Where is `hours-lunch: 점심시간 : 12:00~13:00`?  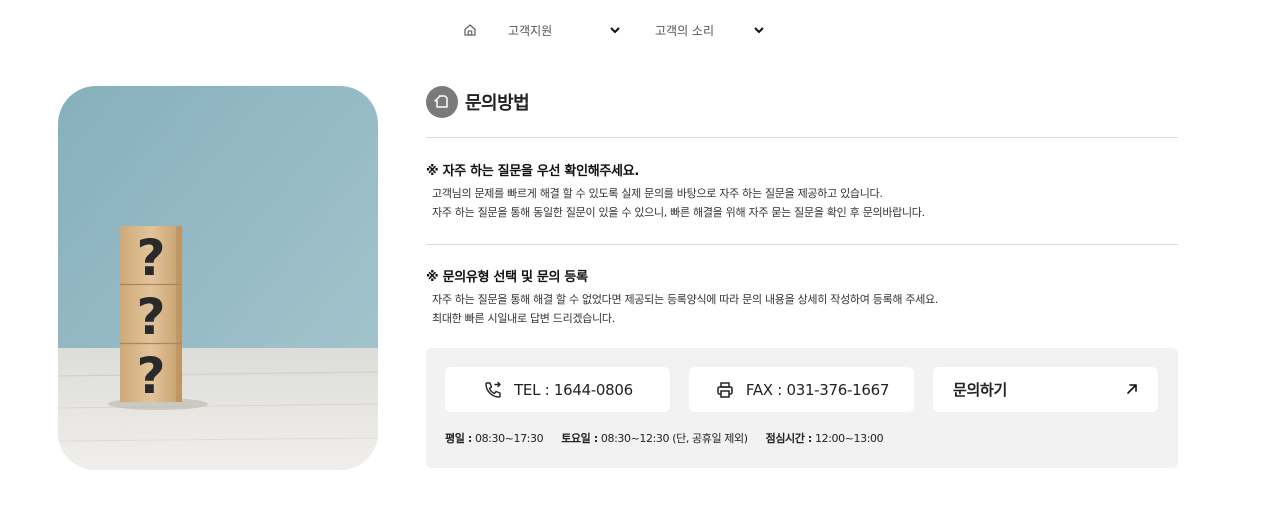
hours-lunch: 점심시간 : 12:00~13:00 is located at coordinates (824, 438).